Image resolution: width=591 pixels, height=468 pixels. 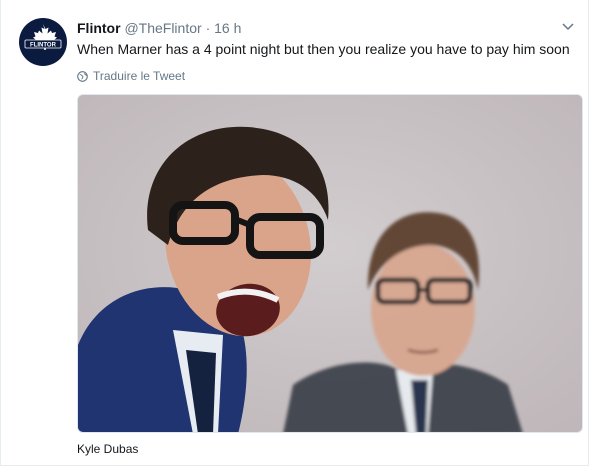 I want to click on avatar-wordmark: FLINTOR, so click(x=43, y=45).